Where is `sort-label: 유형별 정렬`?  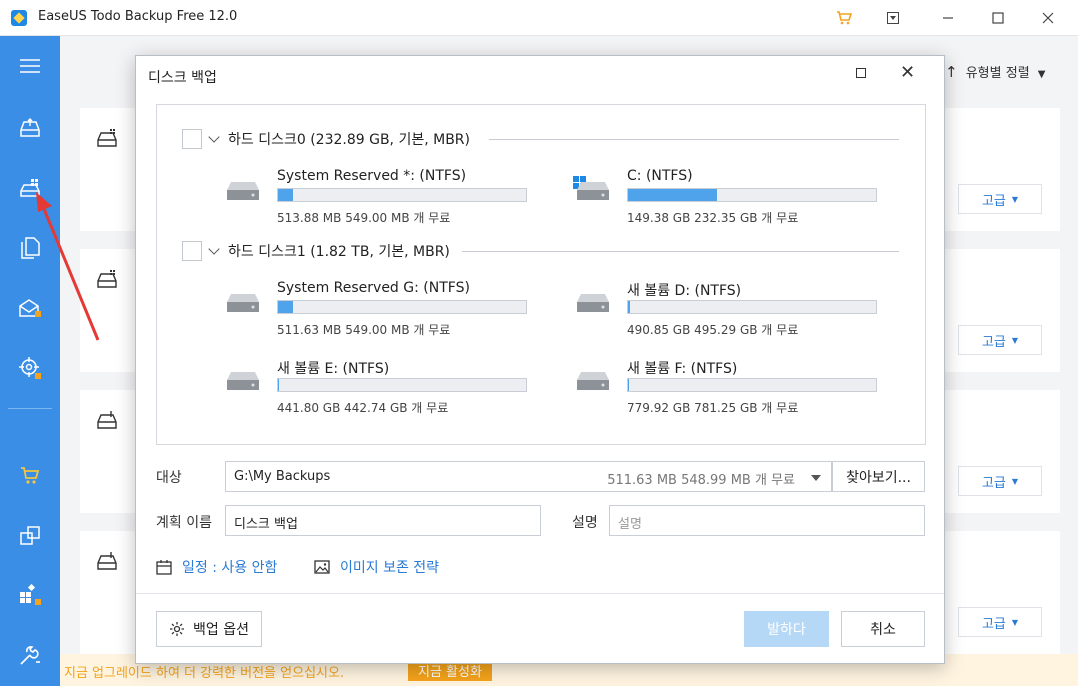 sort-label: 유형별 정렬 is located at coordinates (997, 73).